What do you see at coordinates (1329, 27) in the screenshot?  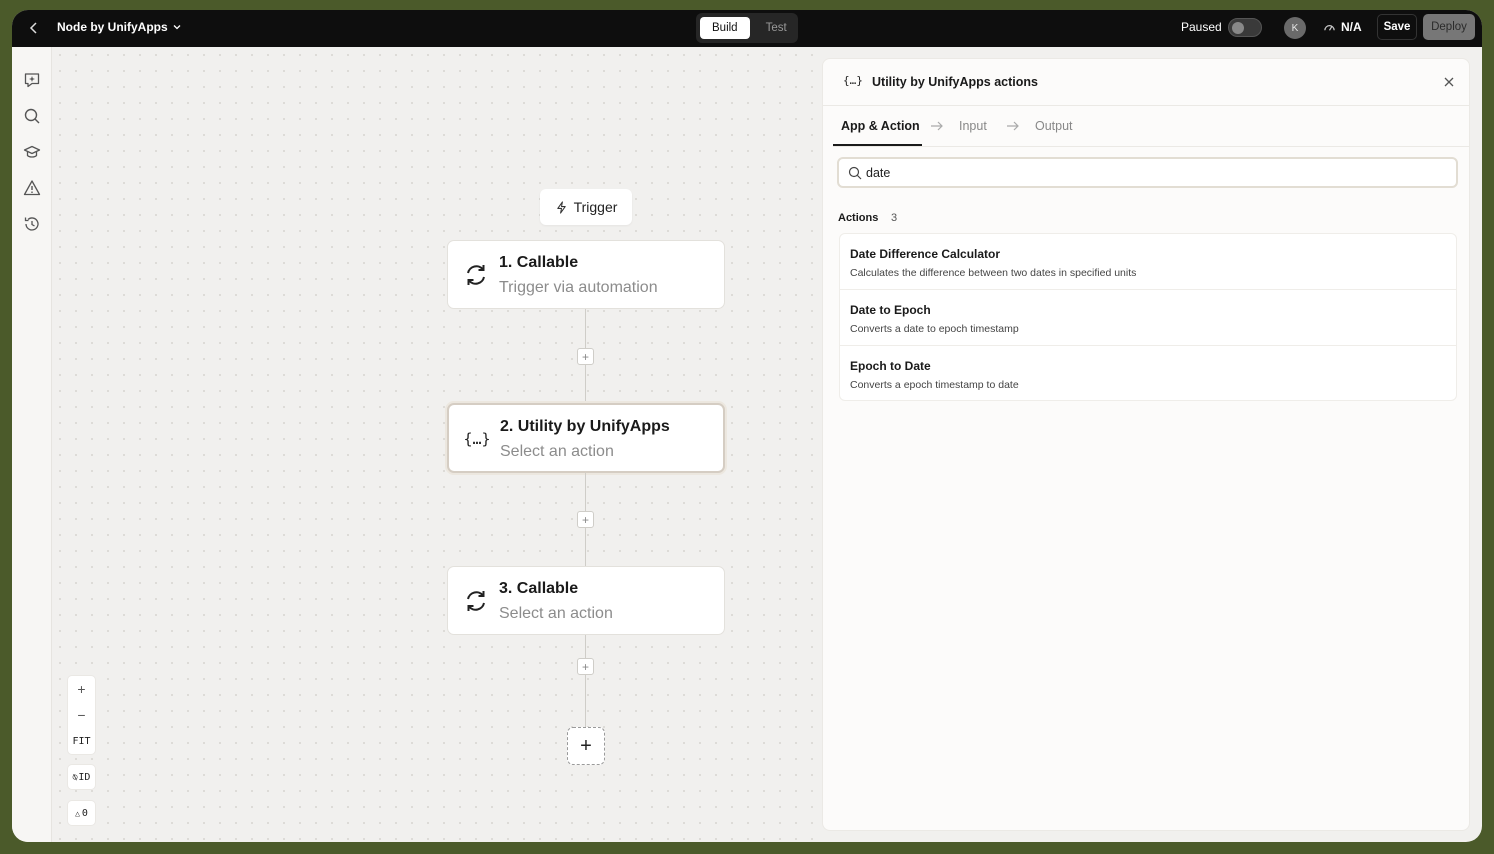 I see `gauge-icon` at bounding box center [1329, 27].